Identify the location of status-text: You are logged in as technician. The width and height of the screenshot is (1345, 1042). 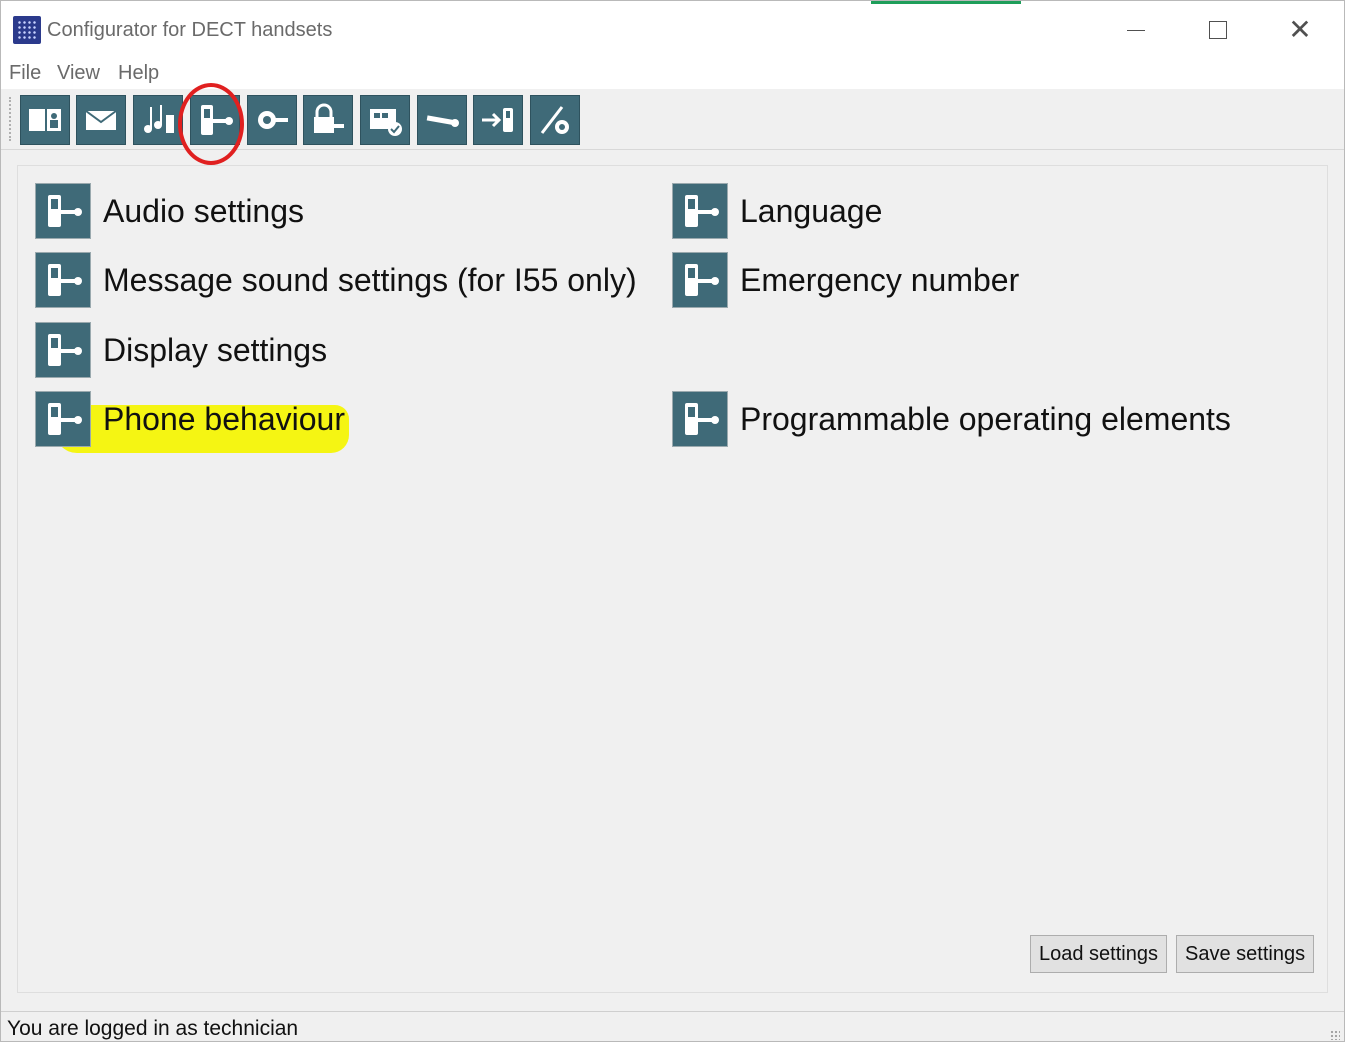
(153, 1028).